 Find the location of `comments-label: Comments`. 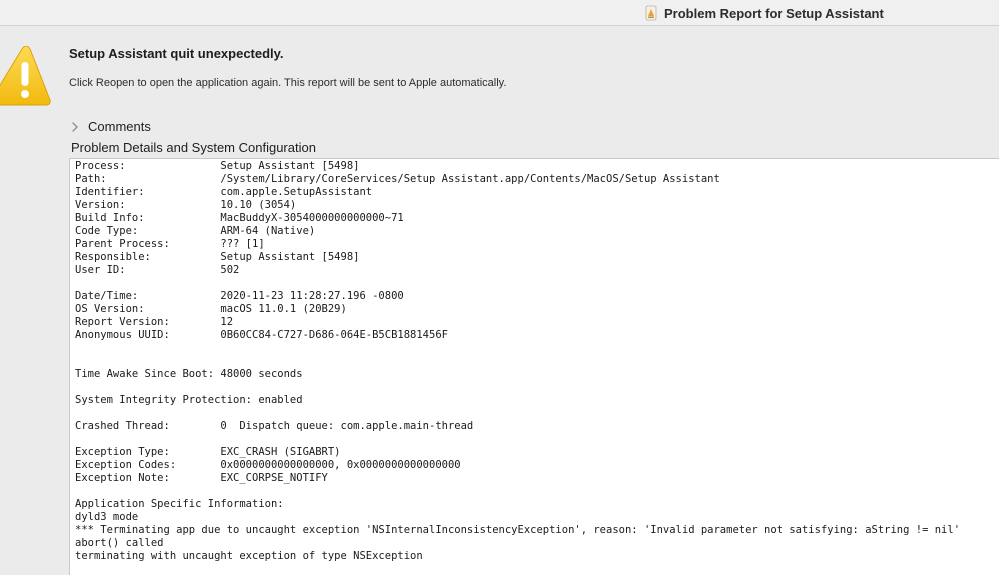

comments-label: Comments is located at coordinates (119, 126).